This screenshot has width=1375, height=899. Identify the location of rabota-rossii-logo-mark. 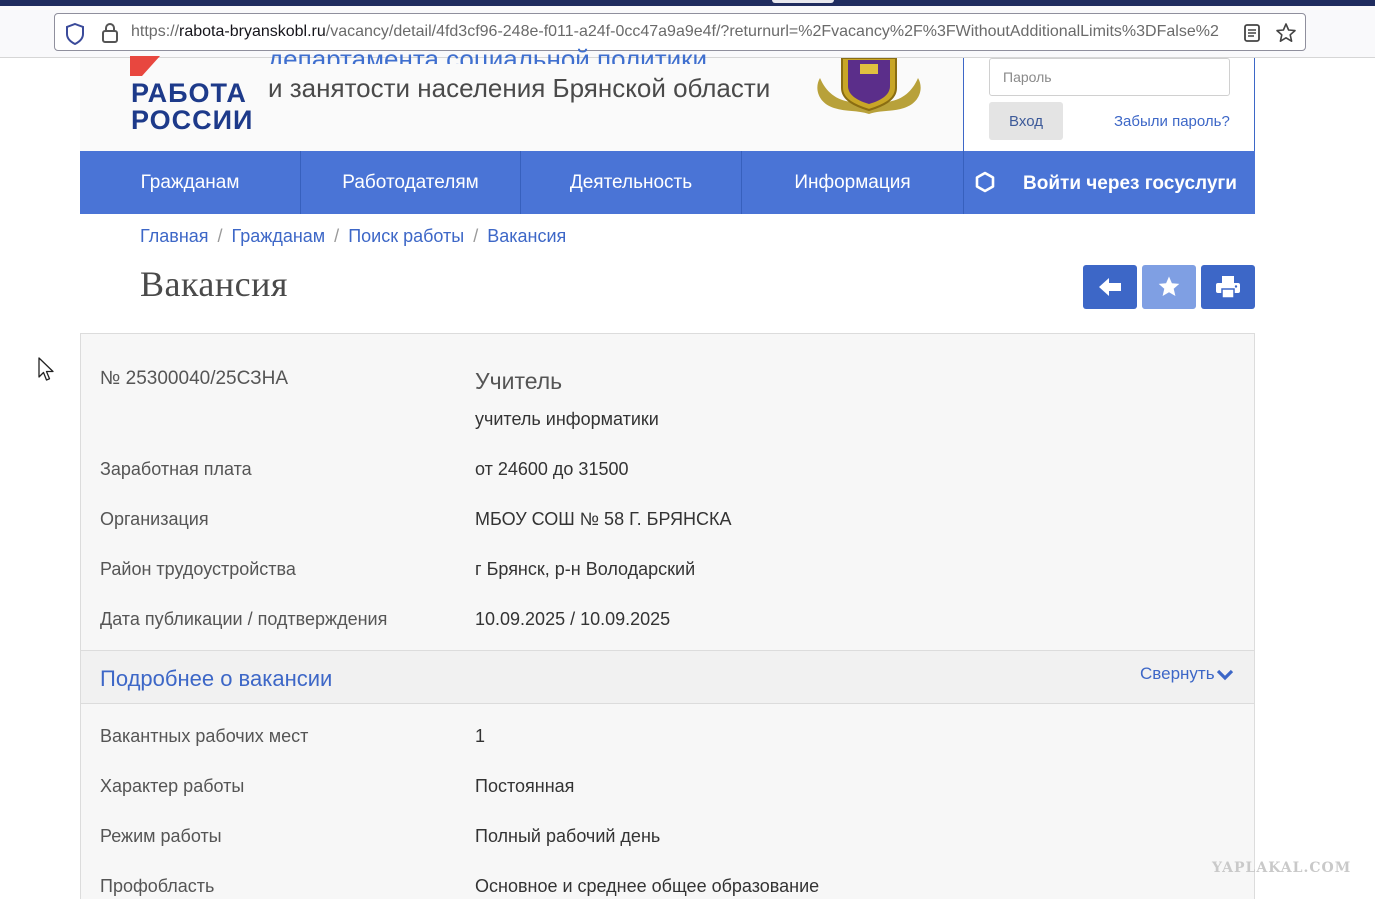
(145, 66).